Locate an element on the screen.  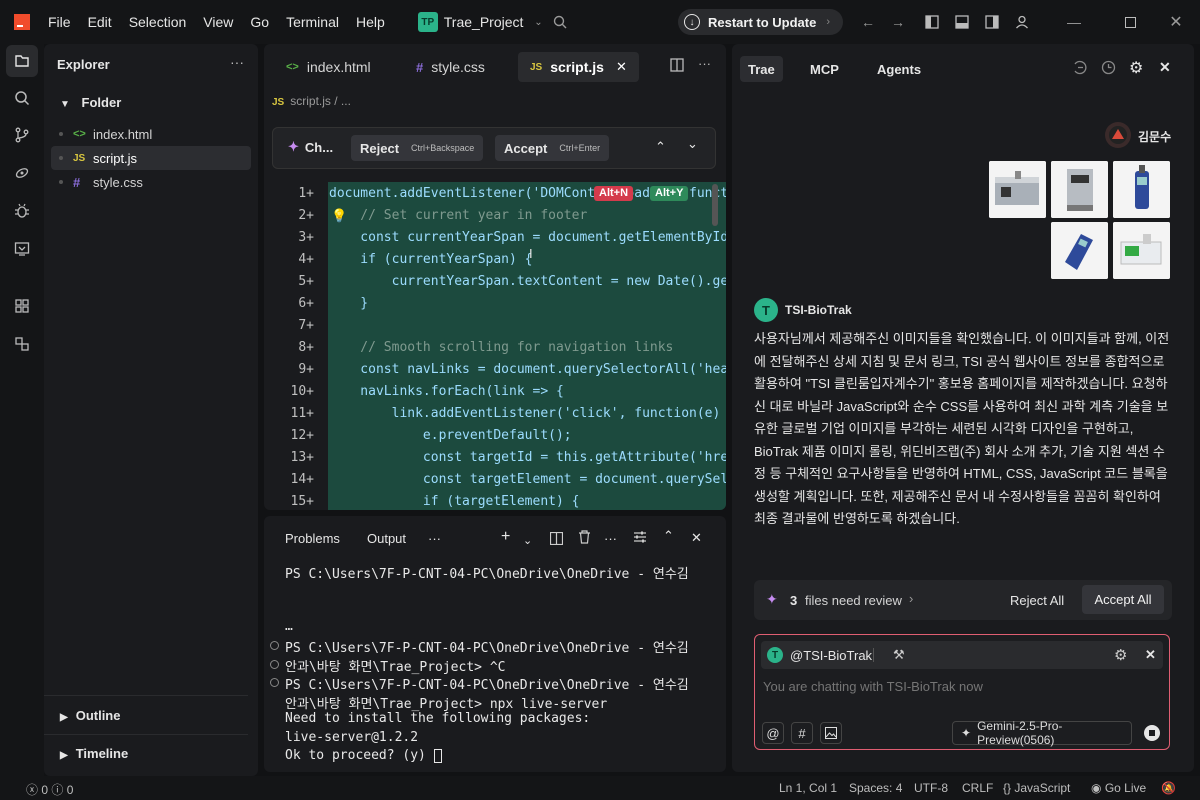
stop-icon is located at coordinates (1152, 733).